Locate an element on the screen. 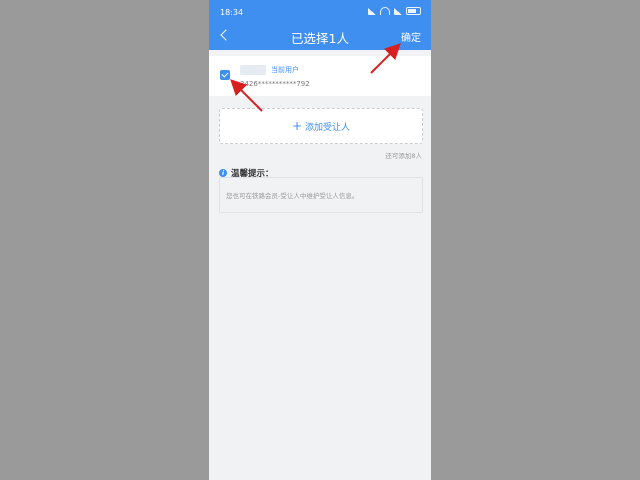  user-name-blurred is located at coordinates (253, 70).